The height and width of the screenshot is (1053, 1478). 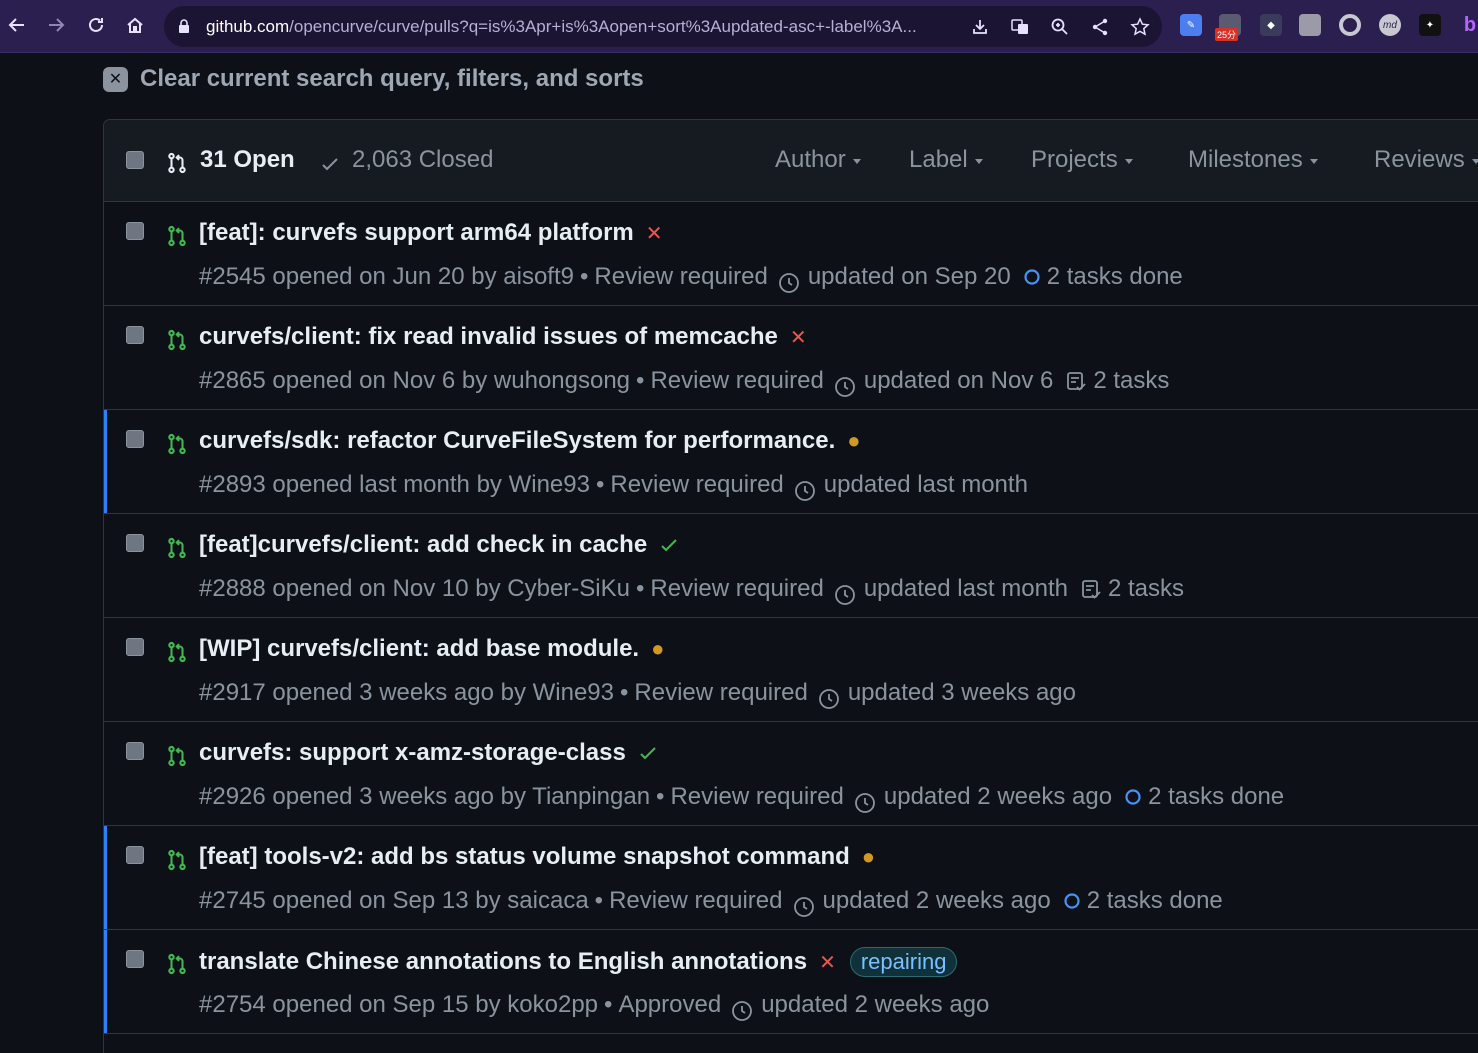 I want to click on filter-reviews: Reviews, so click(x=1426, y=160).